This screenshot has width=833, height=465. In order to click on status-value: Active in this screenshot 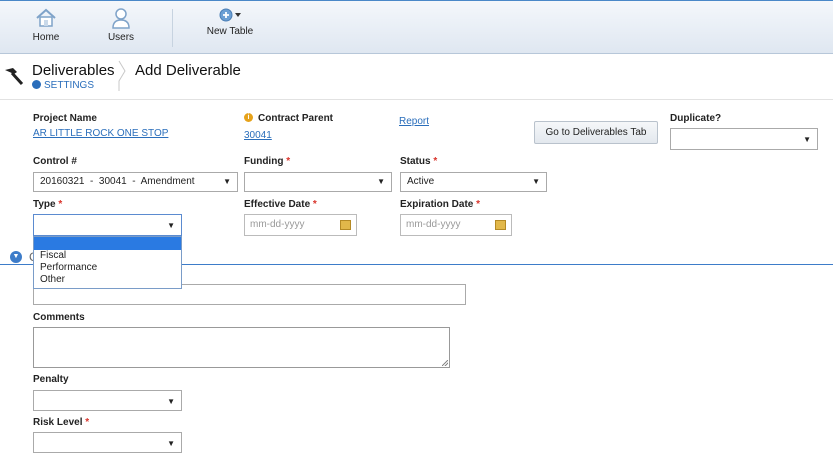, I will do `click(421, 181)`.